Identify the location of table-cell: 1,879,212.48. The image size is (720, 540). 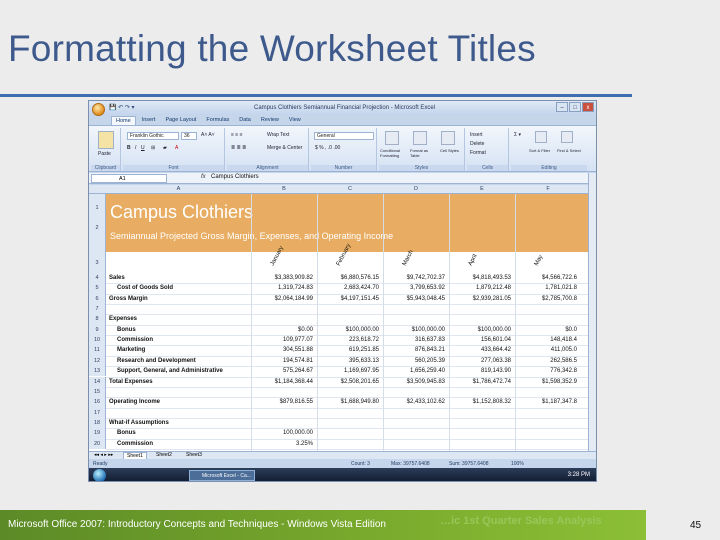
(479, 288).